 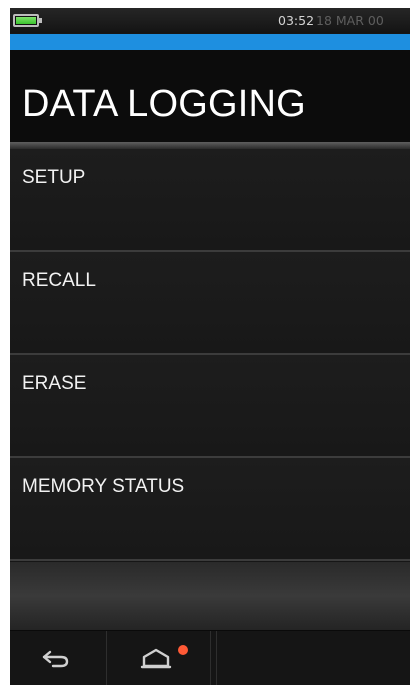 I want to click on header-divider, so click(x=210, y=145).